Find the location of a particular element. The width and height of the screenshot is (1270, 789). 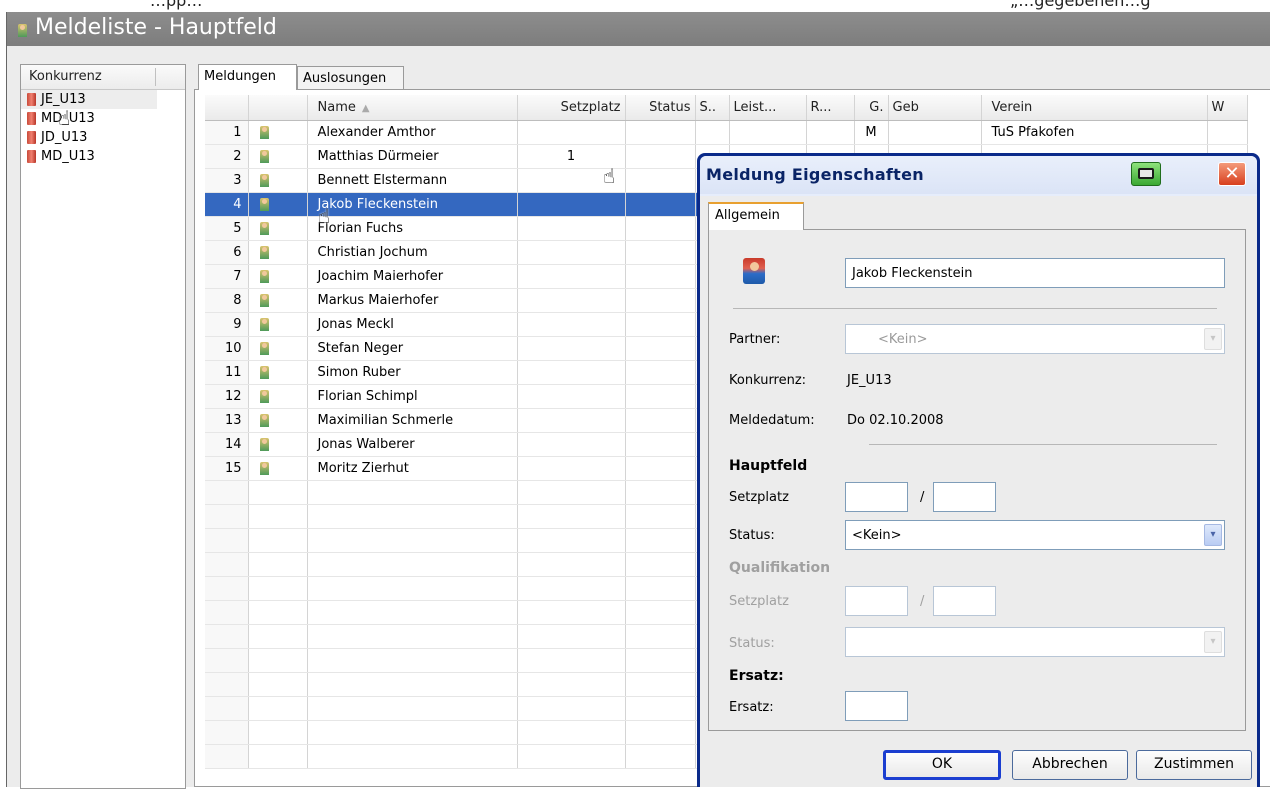

ersatz-label: Ersatz: is located at coordinates (751, 707).